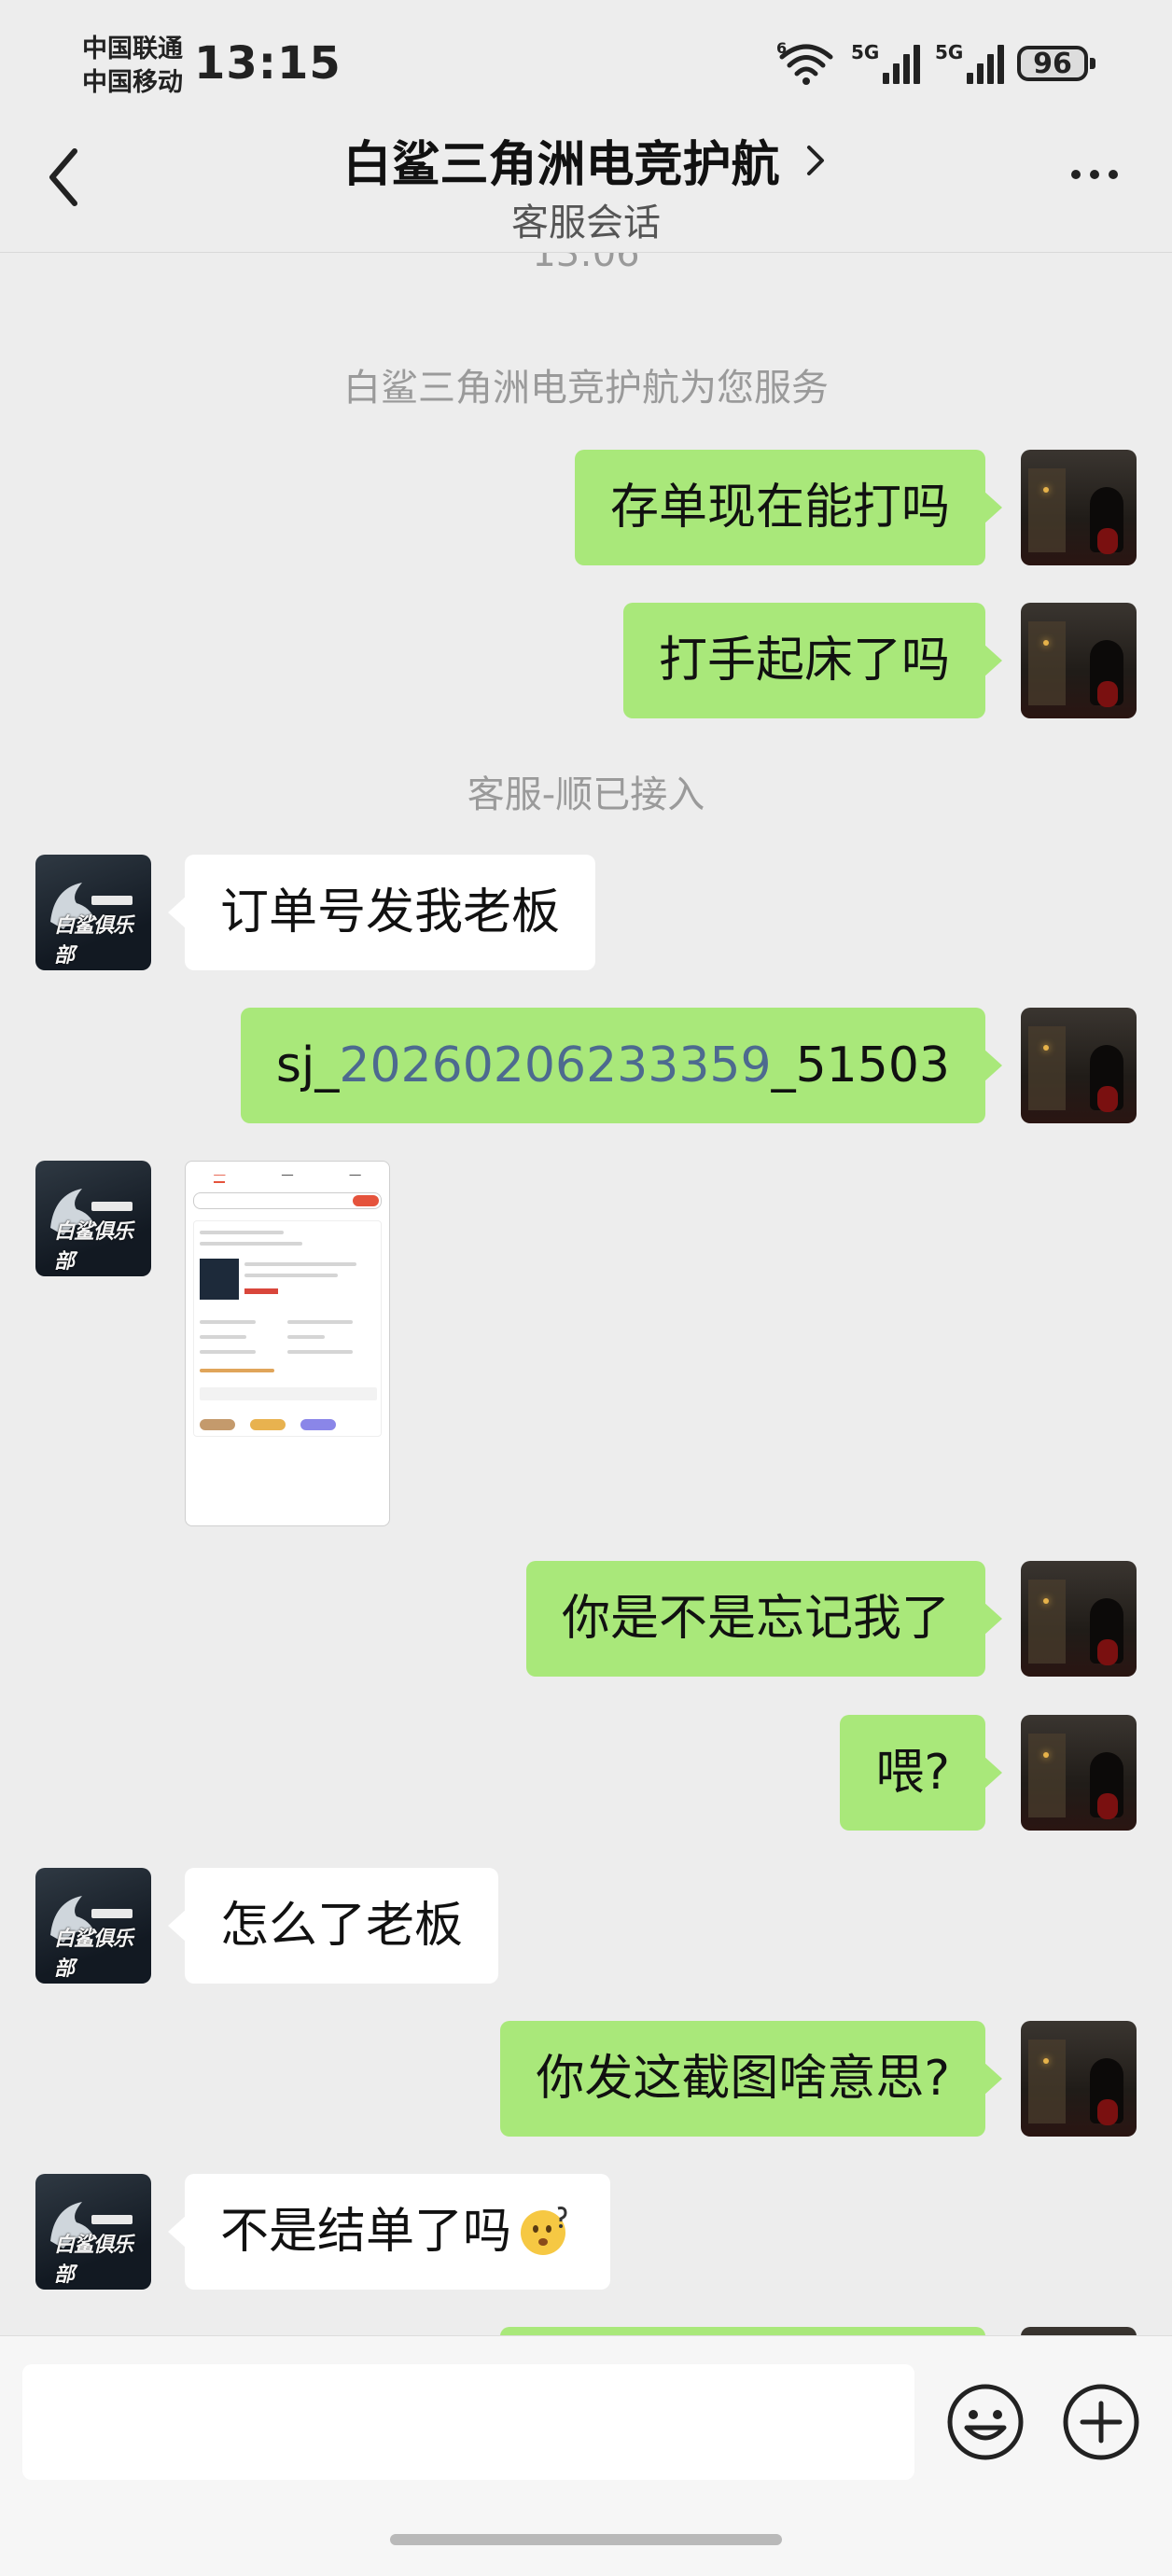 Image resolution: width=1172 pixels, height=2576 pixels. What do you see at coordinates (970, 63) in the screenshot?
I see `signal-2: 5G` at bounding box center [970, 63].